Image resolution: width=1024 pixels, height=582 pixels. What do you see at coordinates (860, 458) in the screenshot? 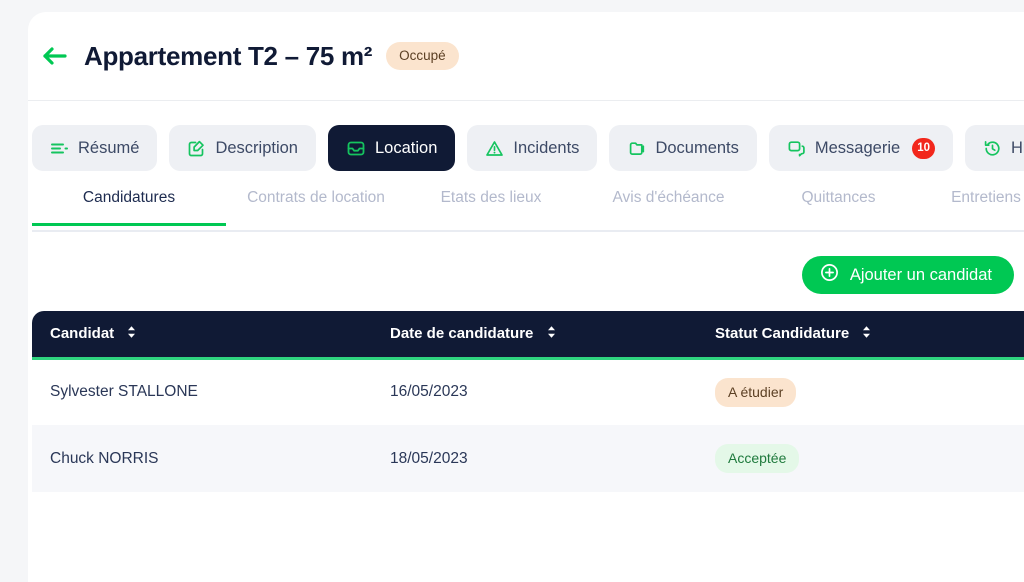
I see `cell-statut: Acceptée` at bounding box center [860, 458].